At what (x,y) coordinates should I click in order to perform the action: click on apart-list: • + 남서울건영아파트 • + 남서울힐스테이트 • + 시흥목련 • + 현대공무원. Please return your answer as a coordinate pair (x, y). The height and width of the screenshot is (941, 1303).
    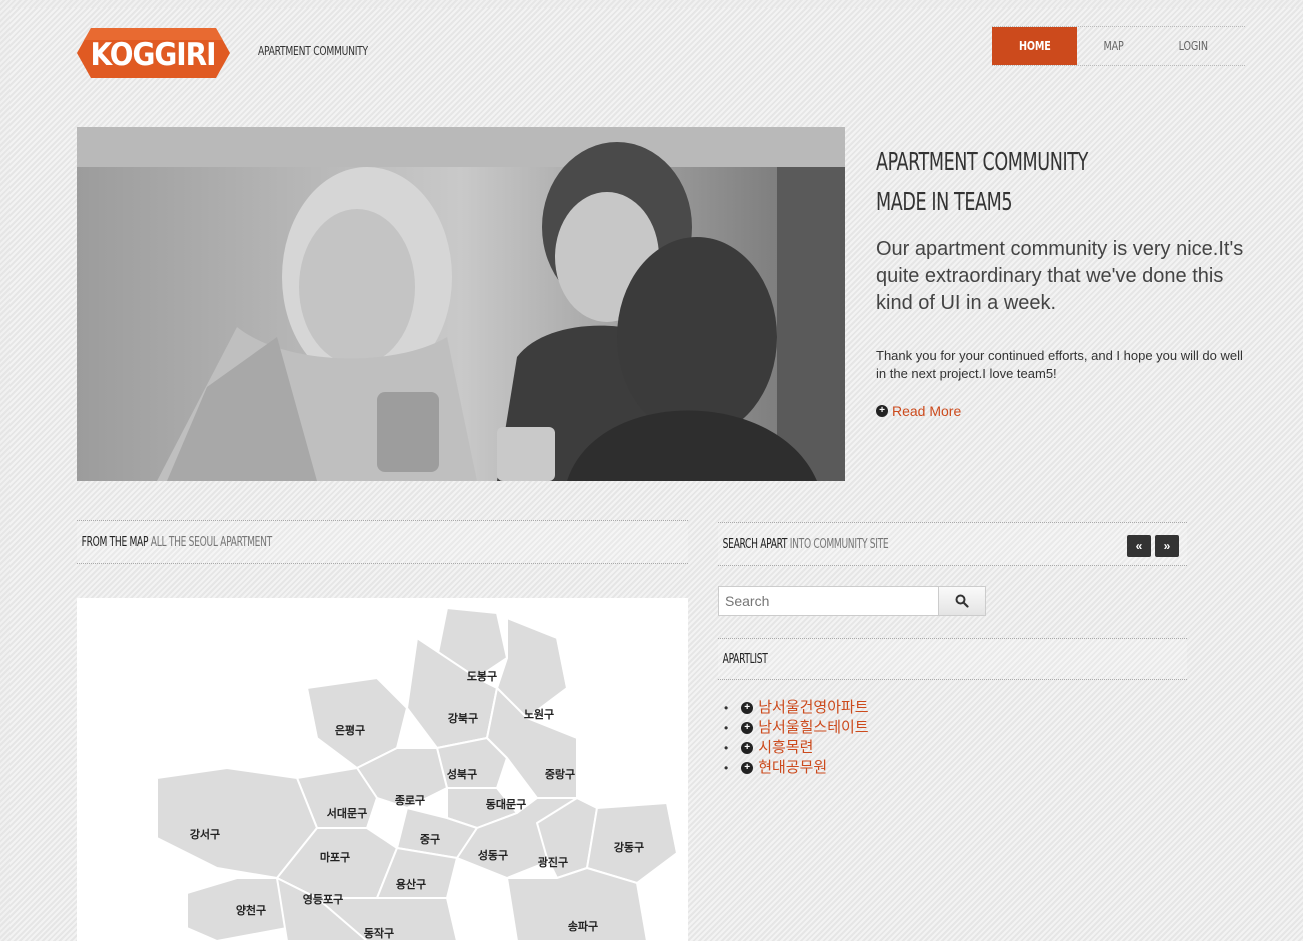
    Looking at the image, I should click on (796, 738).